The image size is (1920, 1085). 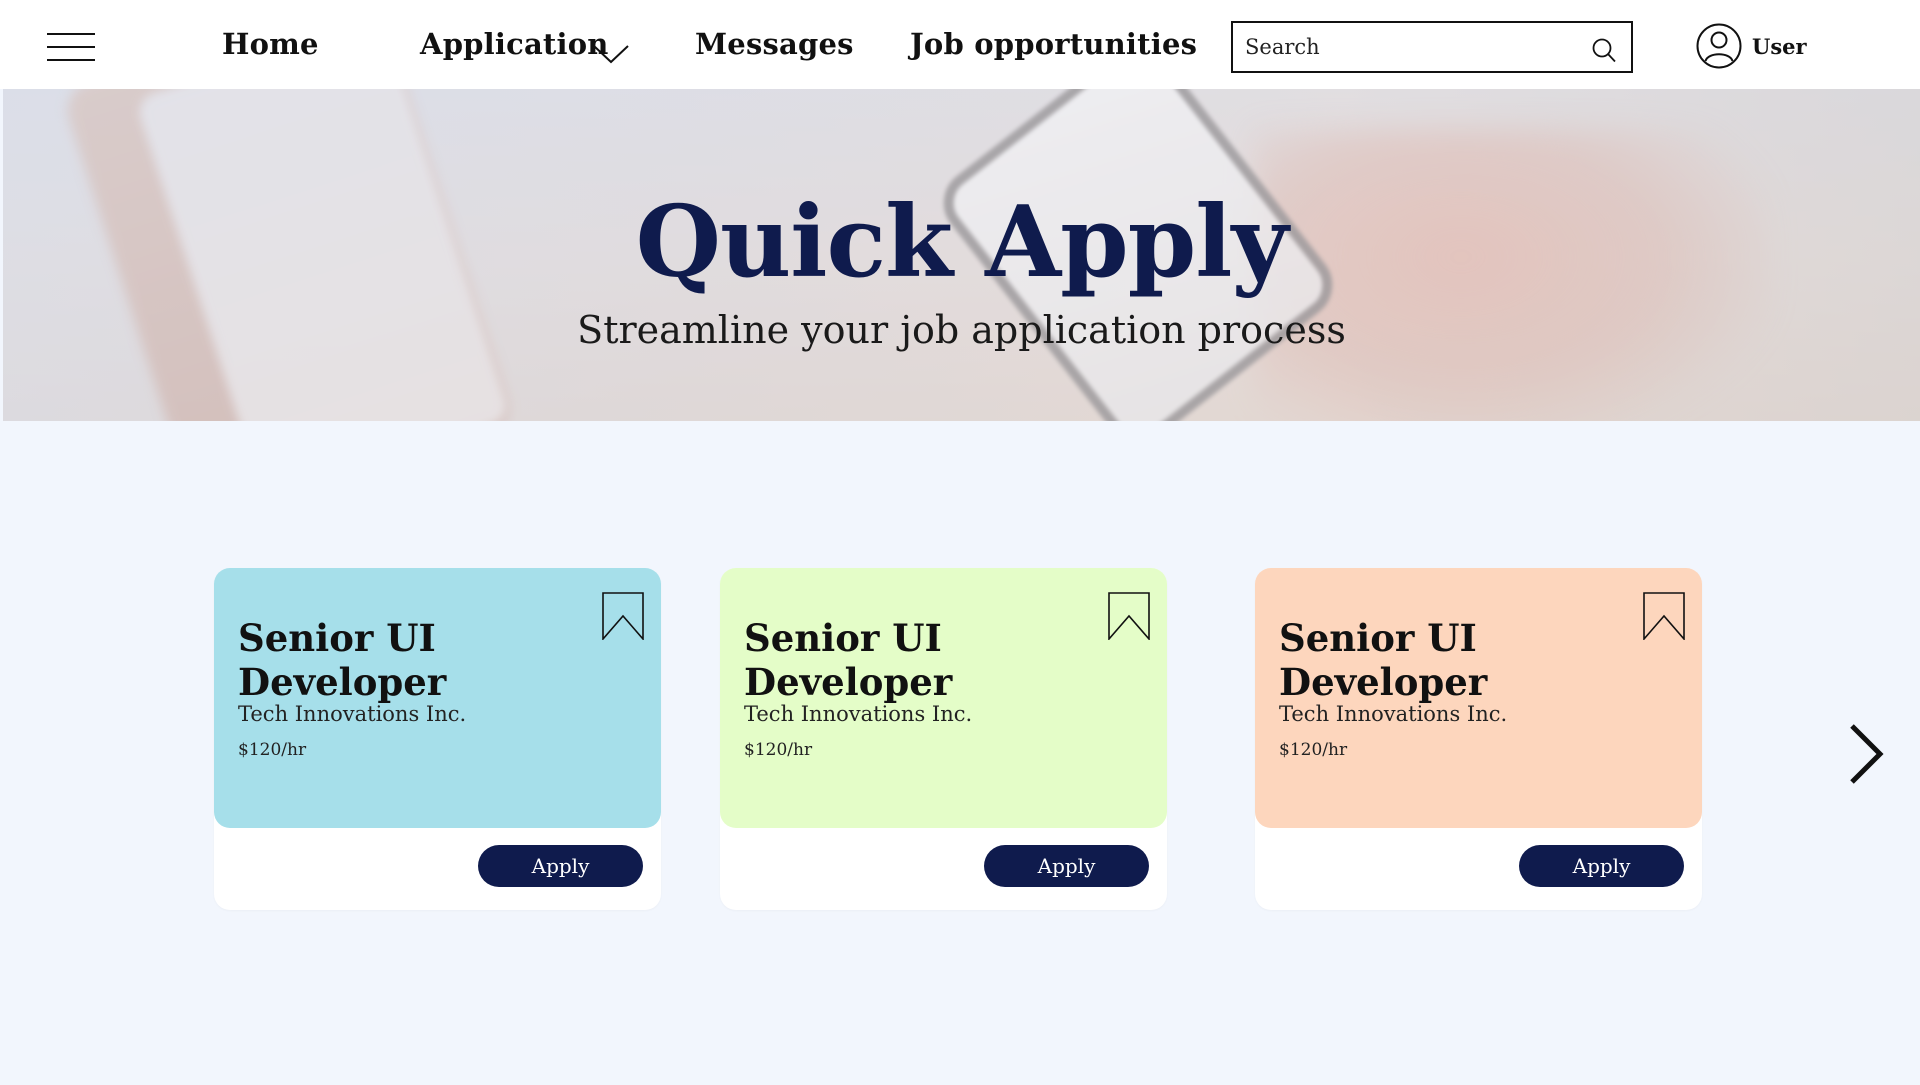 What do you see at coordinates (962, 242) in the screenshot?
I see `hero-title: Quick Apply` at bounding box center [962, 242].